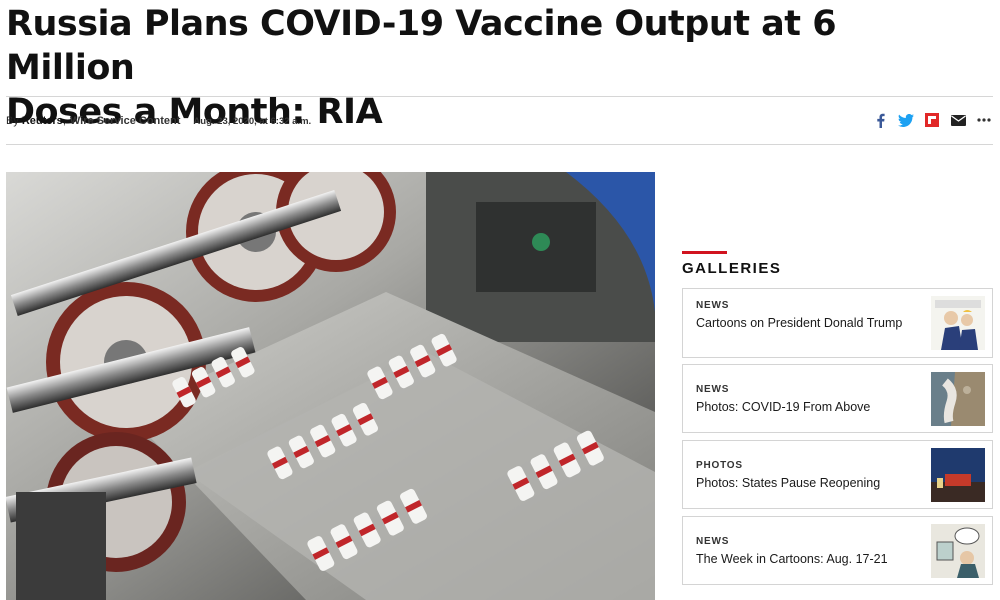 This screenshot has width=1000, height=600. Describe the element at coordinates (12, 121) in the screenshot. I see `byline-prefix: By` at that location.